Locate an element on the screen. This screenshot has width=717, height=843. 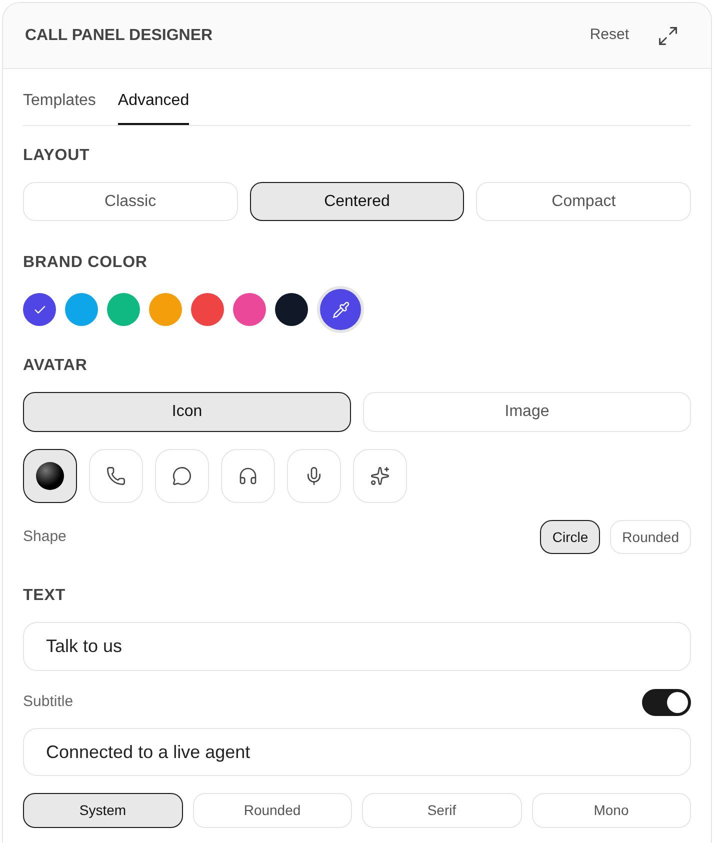
avatar-icon-option is located at coordinates (50, 476).